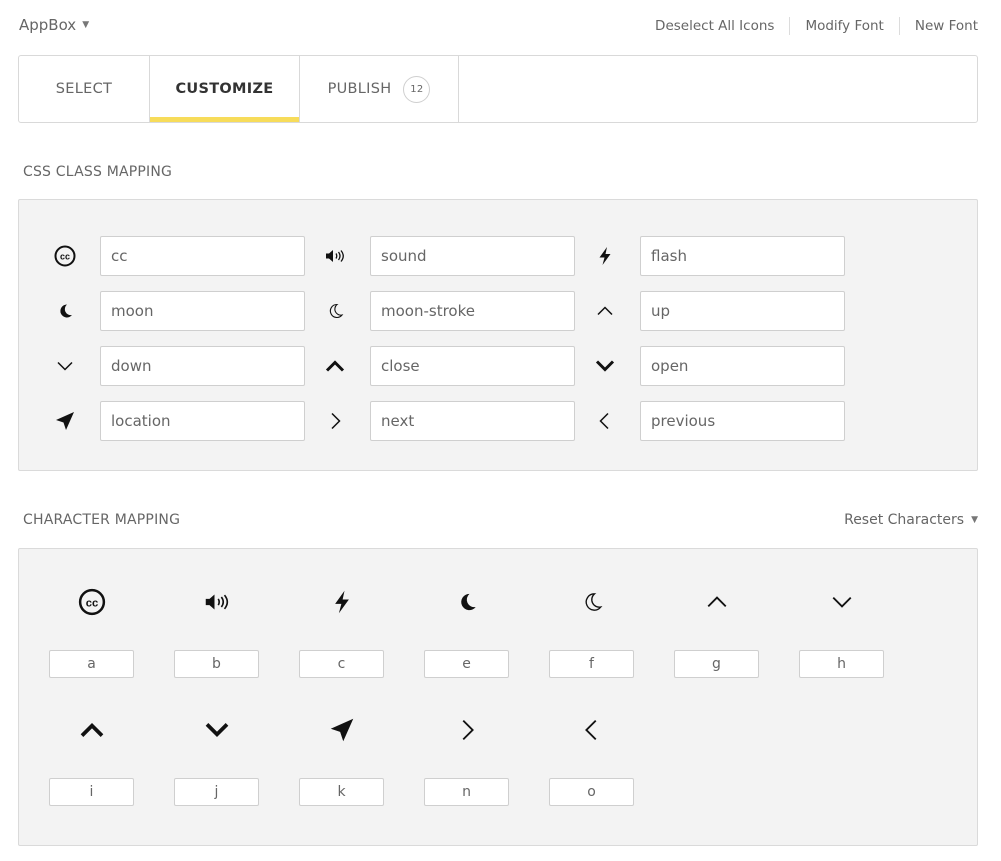 This screenshot has width=1001, height=861. What do you see at coordinates (498, 89) in the screenshot?
I see `step-tabs: SELECT CUSTOMIZE PUBLISH 12` at bounding box center [498, 89].